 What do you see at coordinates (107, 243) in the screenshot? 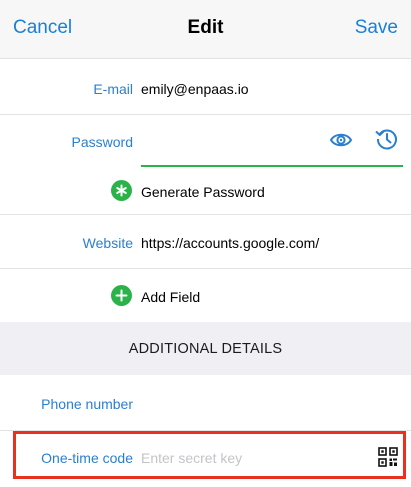
I see `website-label: Website` at bounding box center [107, 243].